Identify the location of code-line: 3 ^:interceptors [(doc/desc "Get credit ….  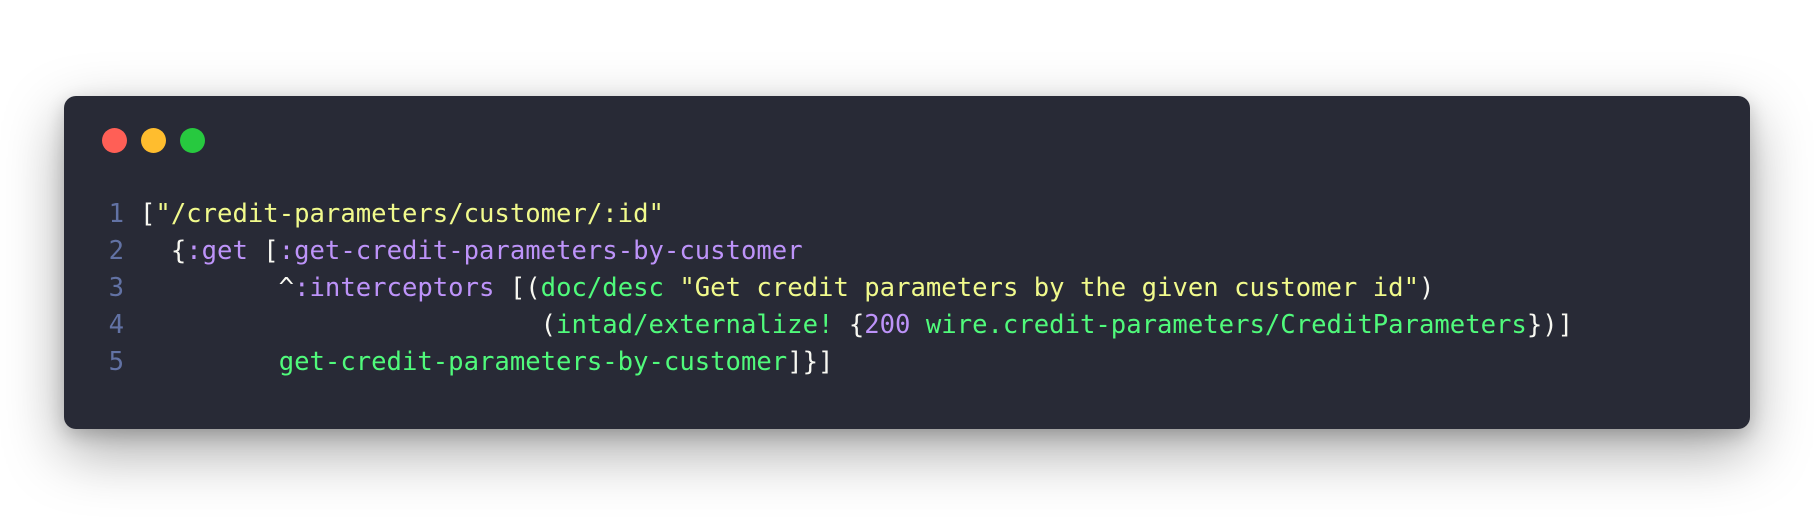
(907, 288).